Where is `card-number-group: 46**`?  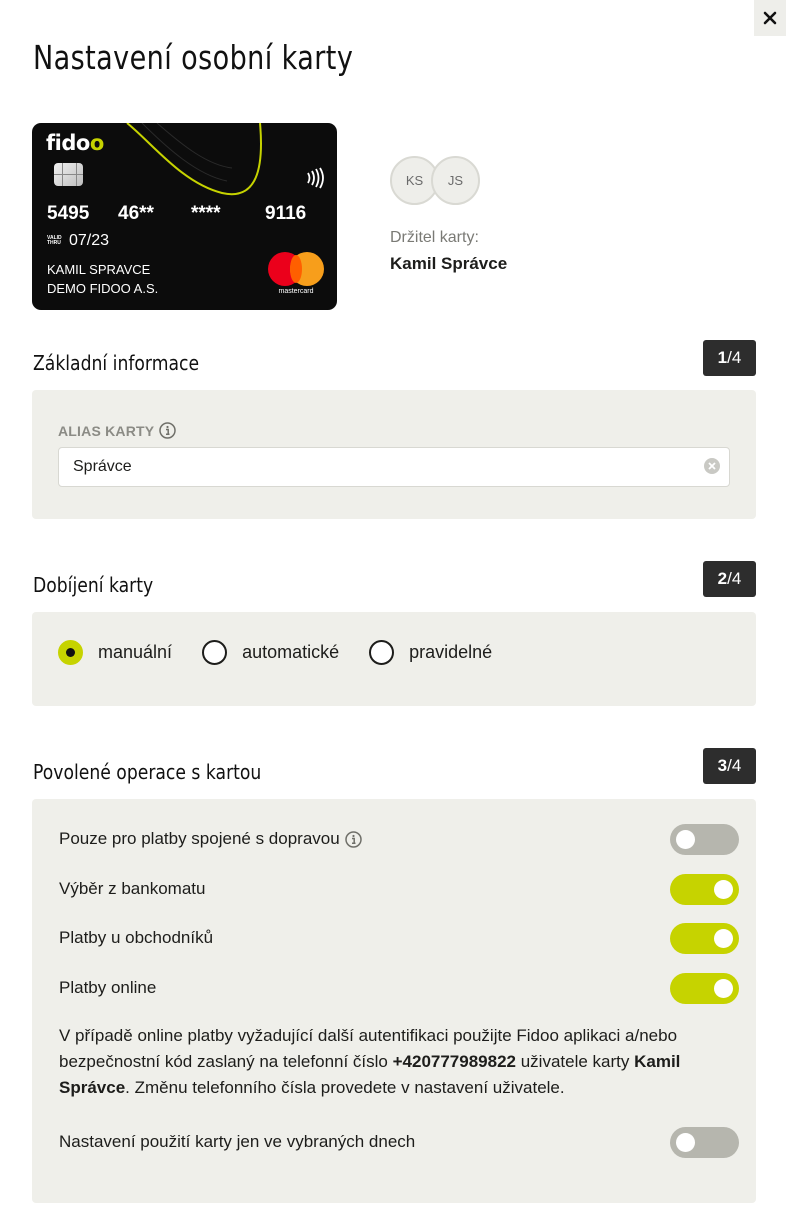 card-number-group: 46** is located at coordinates (136, 213).